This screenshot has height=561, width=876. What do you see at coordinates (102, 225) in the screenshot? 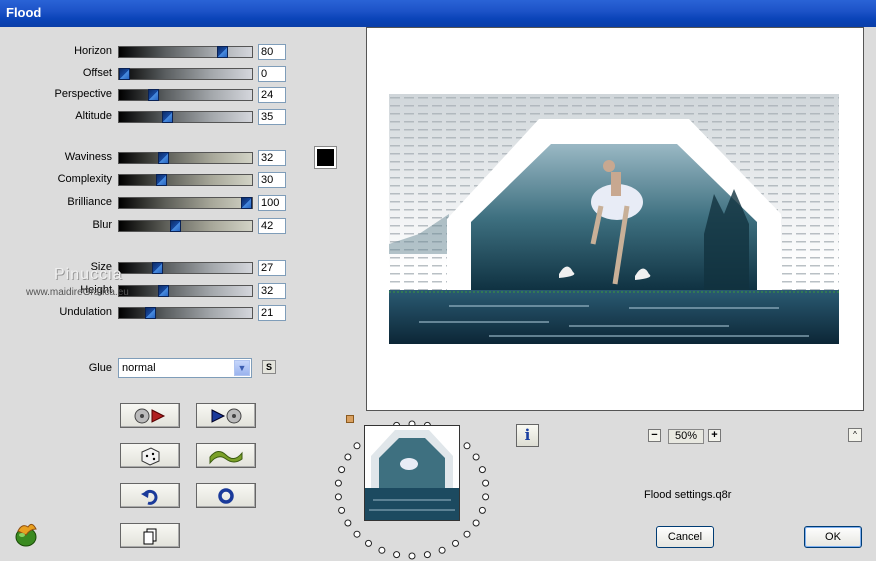
I see `blur-label: Blur` at bounding box center [102, 225].